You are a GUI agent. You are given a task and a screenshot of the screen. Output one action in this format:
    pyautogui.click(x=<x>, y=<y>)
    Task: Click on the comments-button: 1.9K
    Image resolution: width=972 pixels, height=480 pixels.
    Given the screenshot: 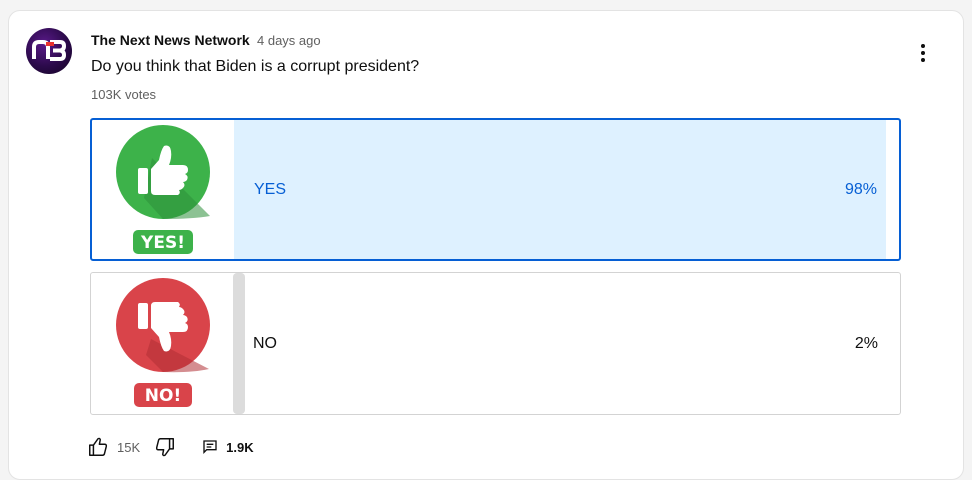 What is the action you would take?
    pyautogui.click(x=228, y=447)
    